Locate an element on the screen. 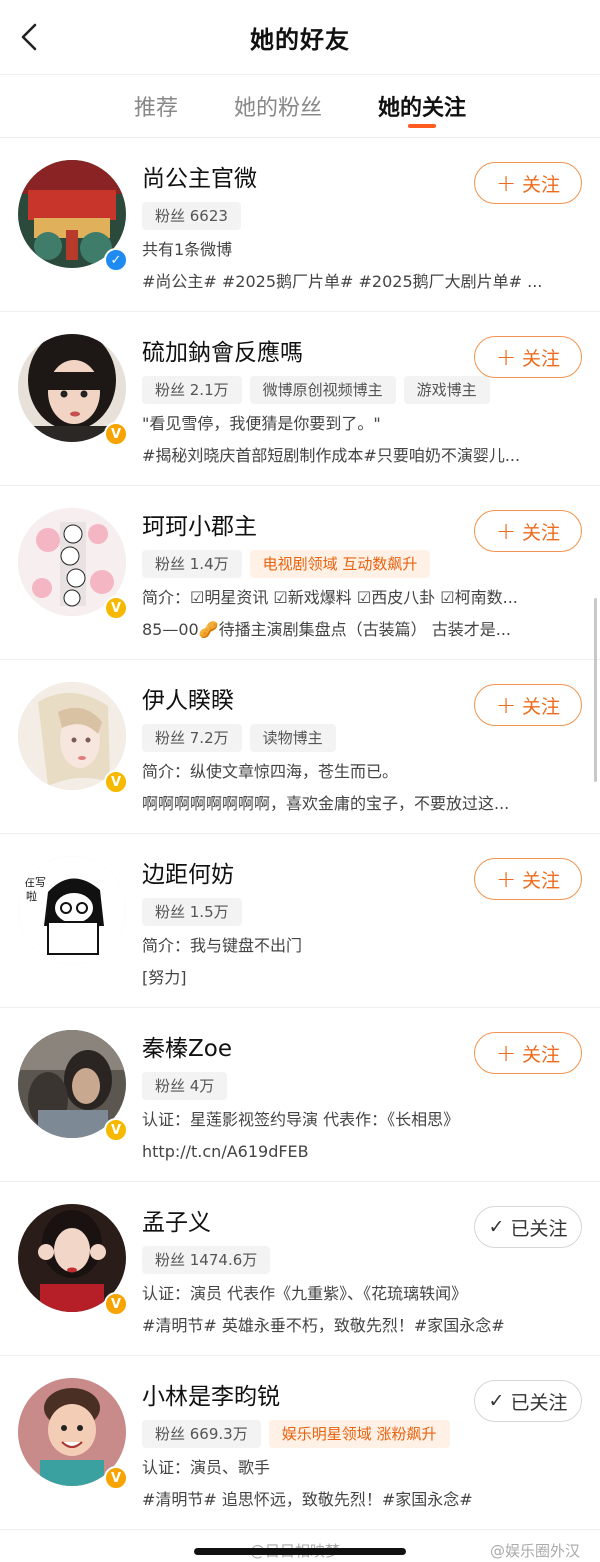 The width and height of the screenshot is (600, 1562). tag-row: 粉丝 2.1万 微博原创视频博主 游戏博主 is located at coordinates (362, 390).